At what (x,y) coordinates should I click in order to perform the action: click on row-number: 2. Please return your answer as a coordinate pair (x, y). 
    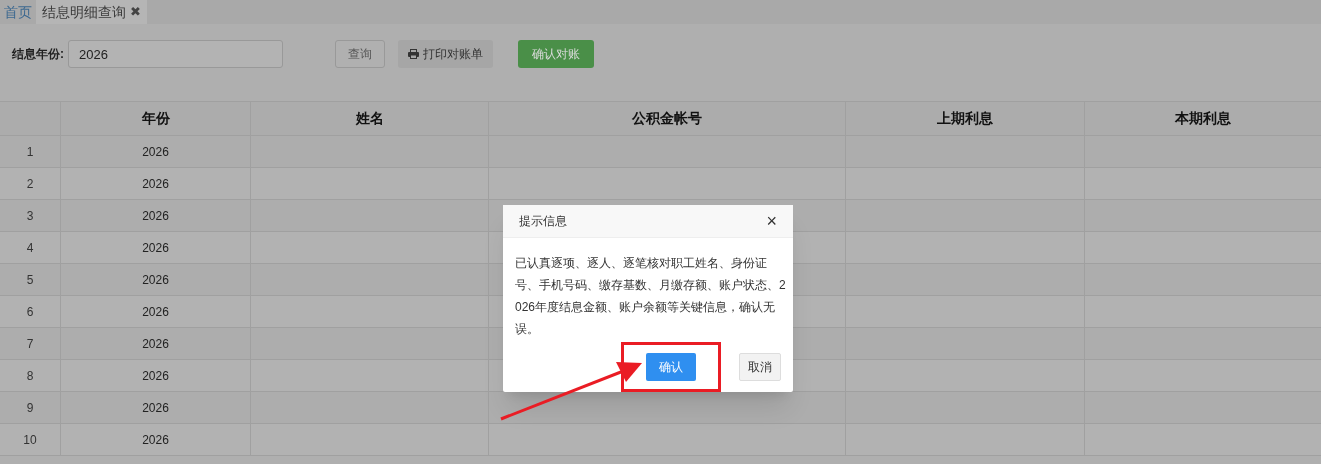
    Looking at the image, I should click on (30, 184).